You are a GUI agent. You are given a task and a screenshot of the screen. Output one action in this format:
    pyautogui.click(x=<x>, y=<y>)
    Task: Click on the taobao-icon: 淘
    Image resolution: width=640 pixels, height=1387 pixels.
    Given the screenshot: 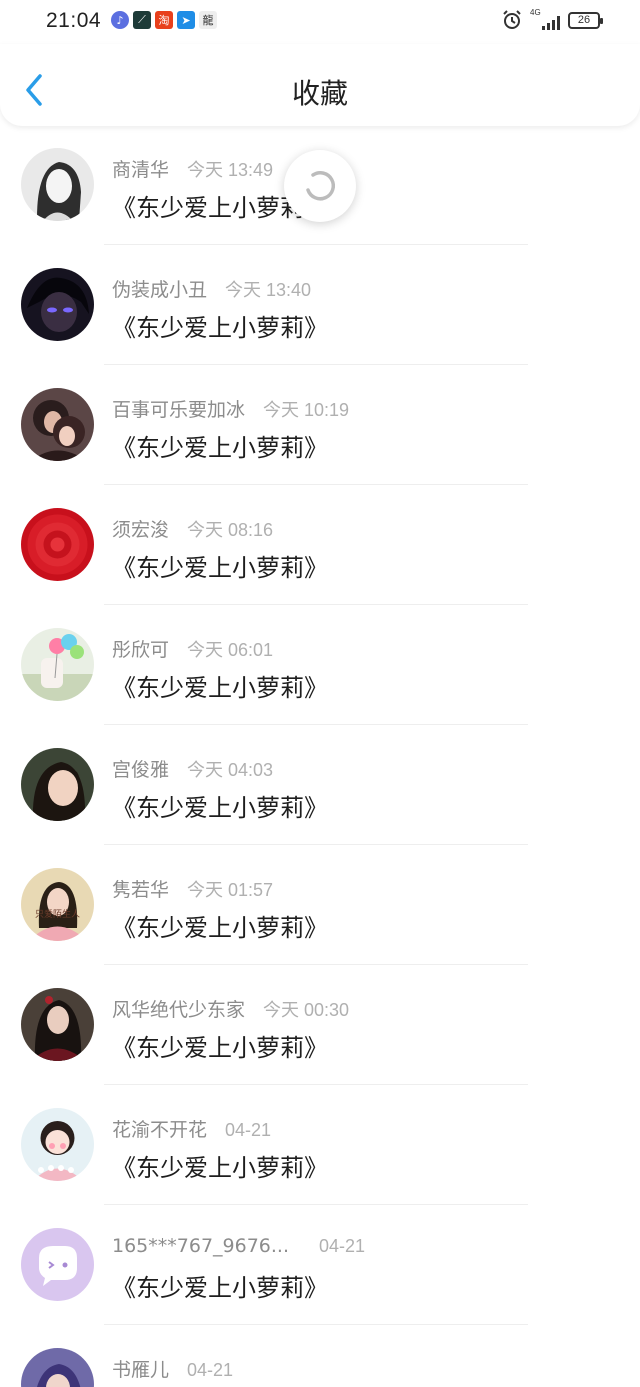 What is the action you would take?
    pyautogui.click(x=164, y=20)
    